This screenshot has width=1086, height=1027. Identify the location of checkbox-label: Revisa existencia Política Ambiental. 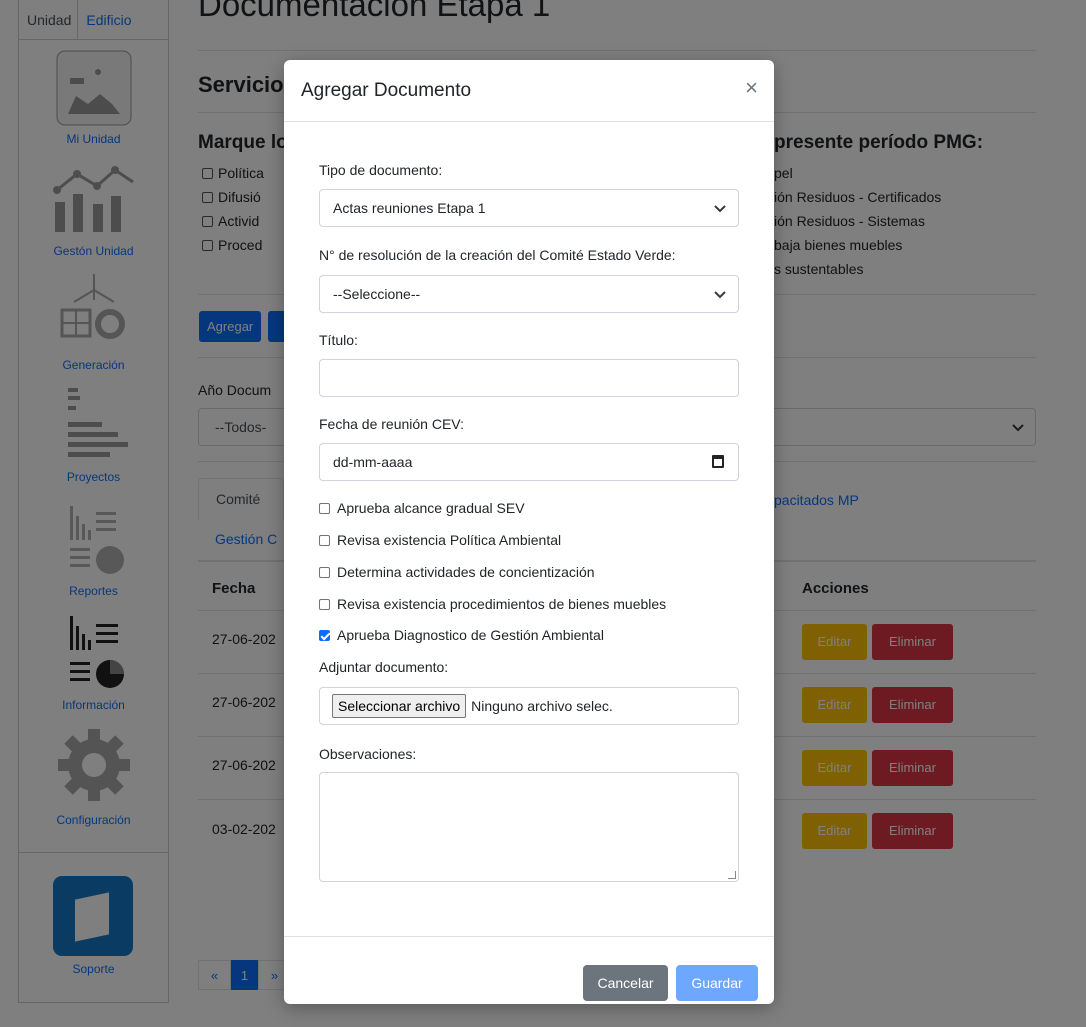
(449, 540).